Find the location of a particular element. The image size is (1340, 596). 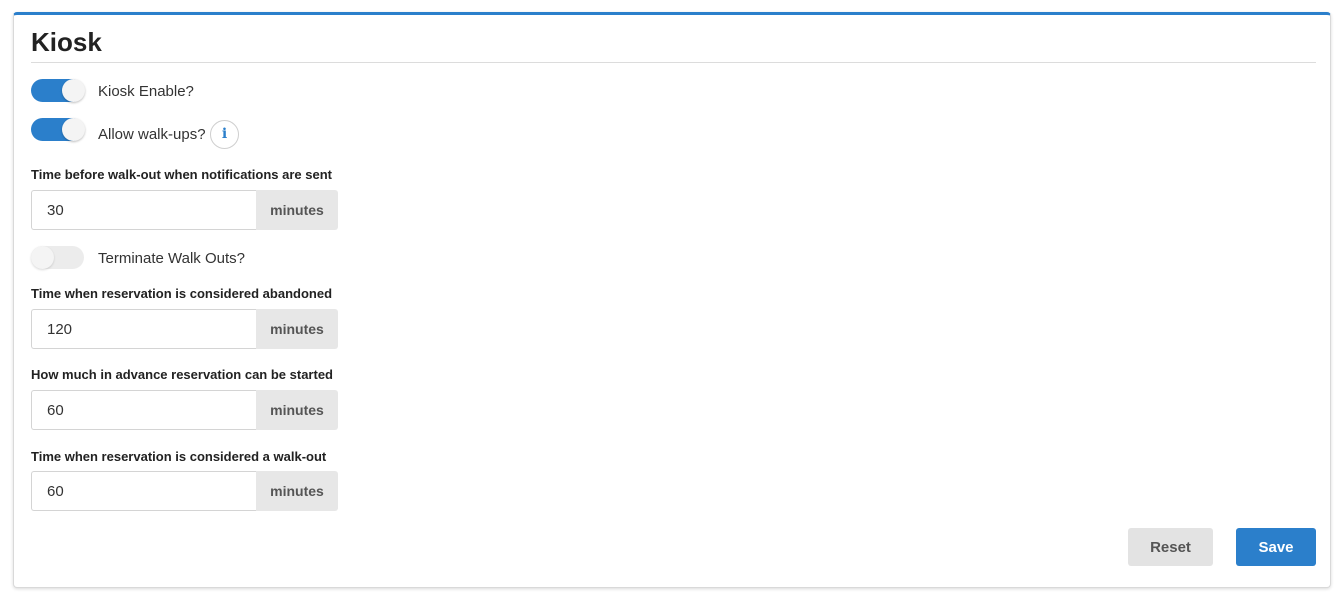

notification-time-group: minutes is located at coordinates (184, 210).